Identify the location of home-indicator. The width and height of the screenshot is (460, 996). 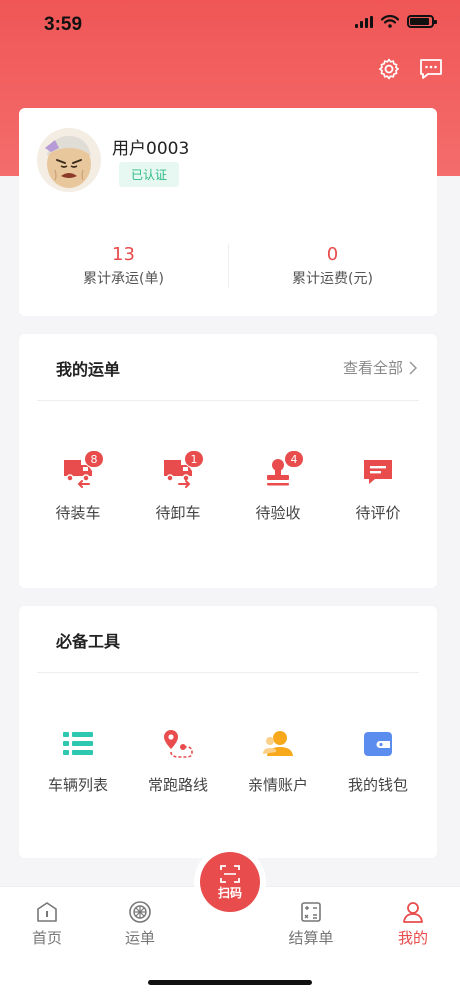
(230, 982).